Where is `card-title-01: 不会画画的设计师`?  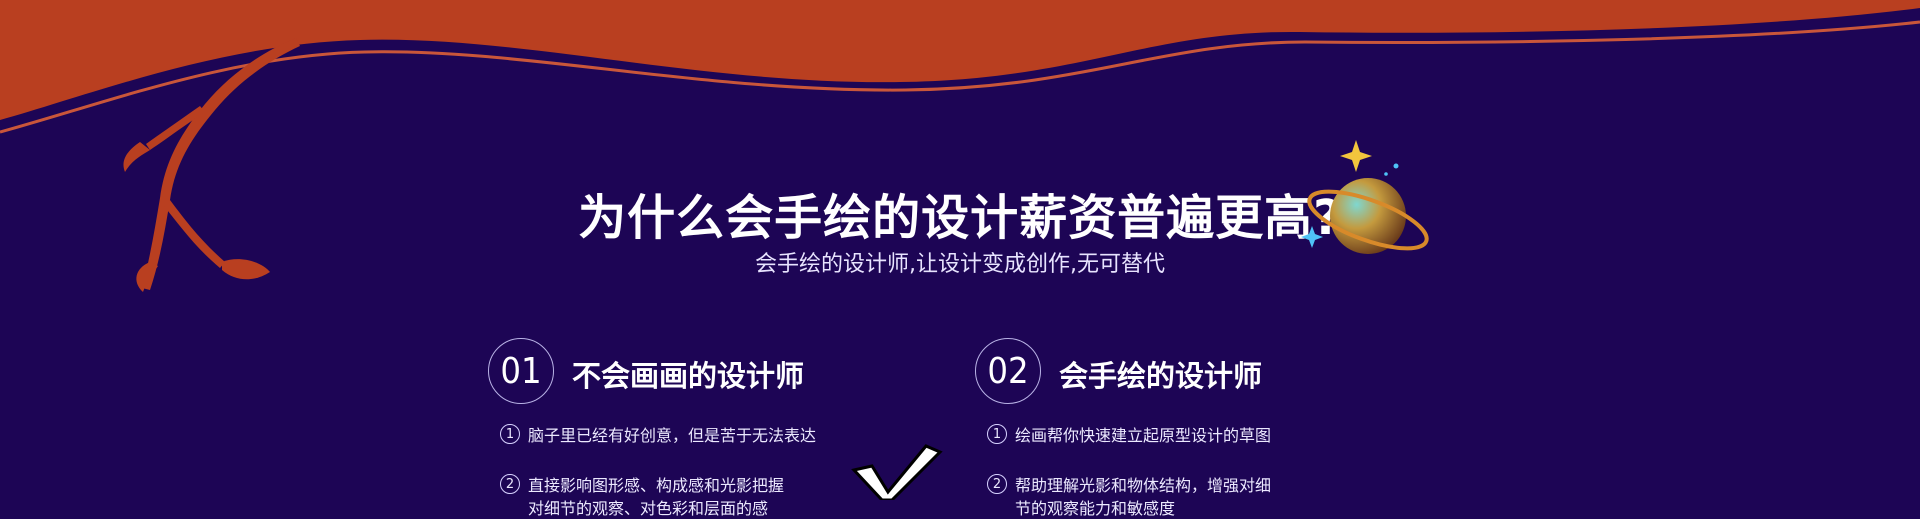
card-title-01: 不会画画的设计师 is located at coordinates (688, 376).